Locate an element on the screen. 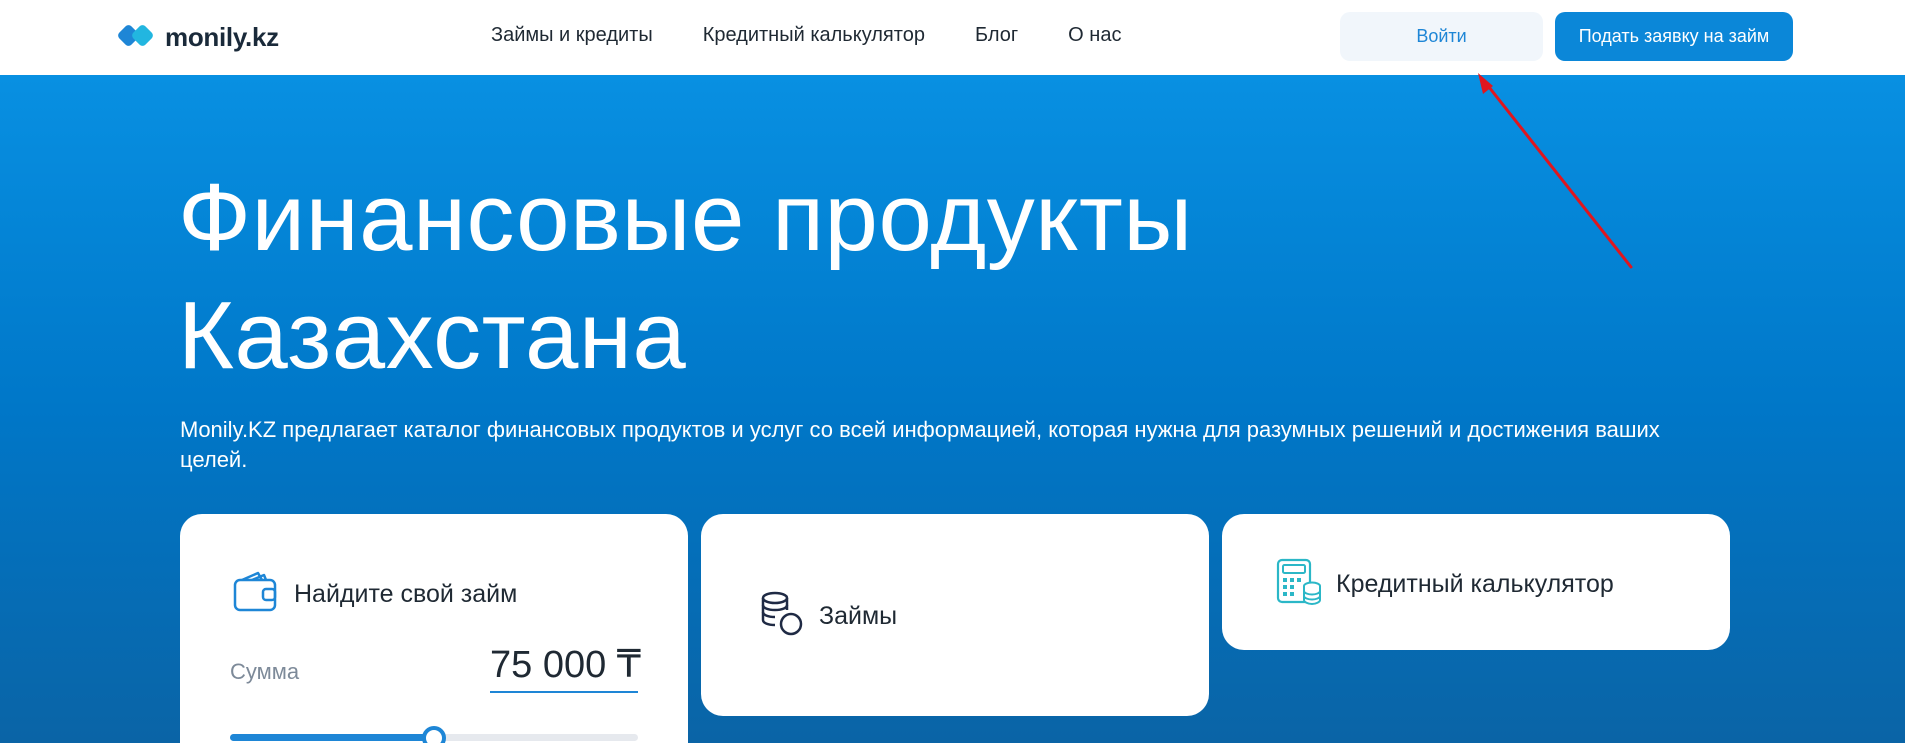 The image size is (1905, 743). hero-title-line-1: Финансовые продукты is located at coordinates (685, 217).